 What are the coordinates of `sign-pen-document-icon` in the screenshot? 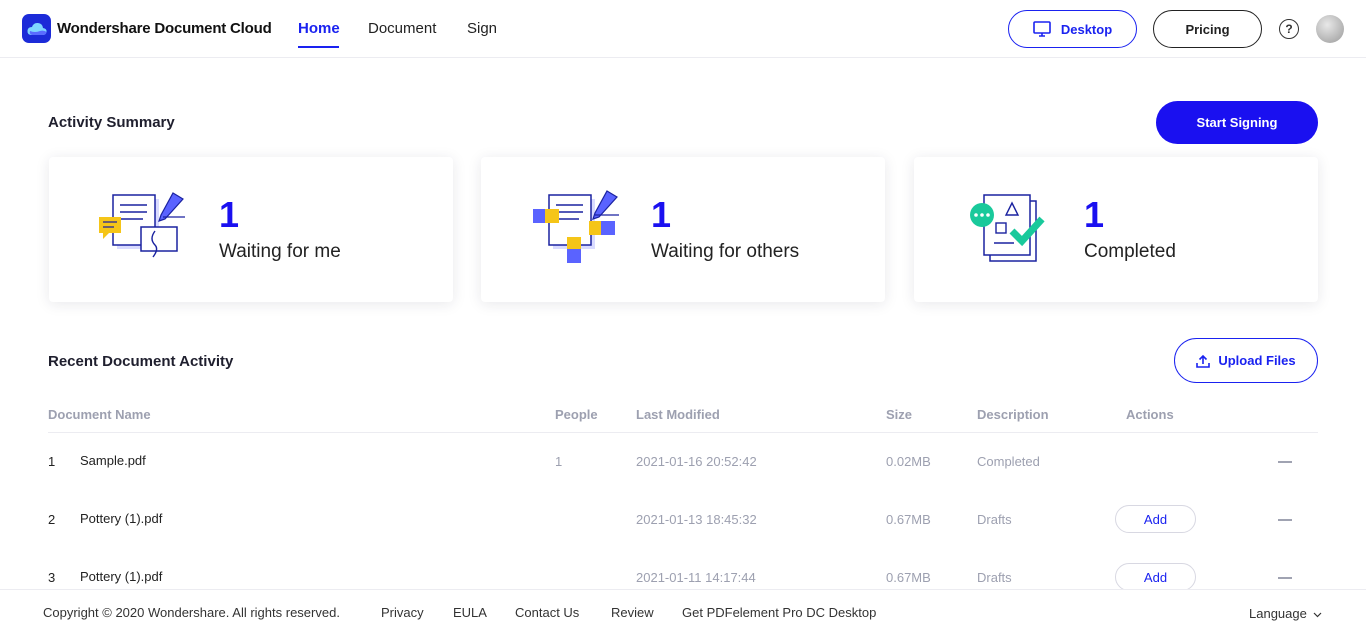 It's located at (142, 225).